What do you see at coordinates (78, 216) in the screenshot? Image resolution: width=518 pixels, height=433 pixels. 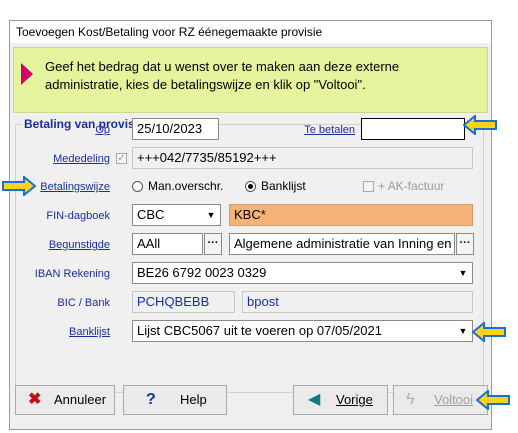 I see `fin-dagboek-label: FIN-dagboek` at bounding box center [78, 216].